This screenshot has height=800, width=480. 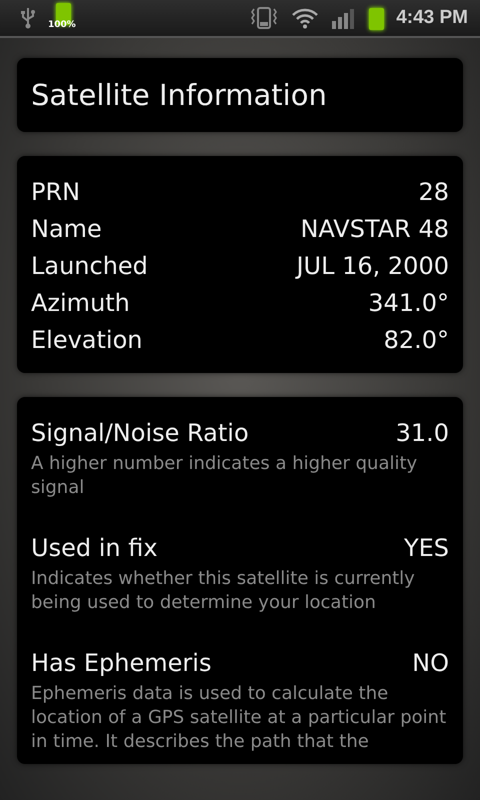 What do you see at coordinates (430, 663) in the screenshot?
I see `property-value: NO` at bounding box center [430, 663].